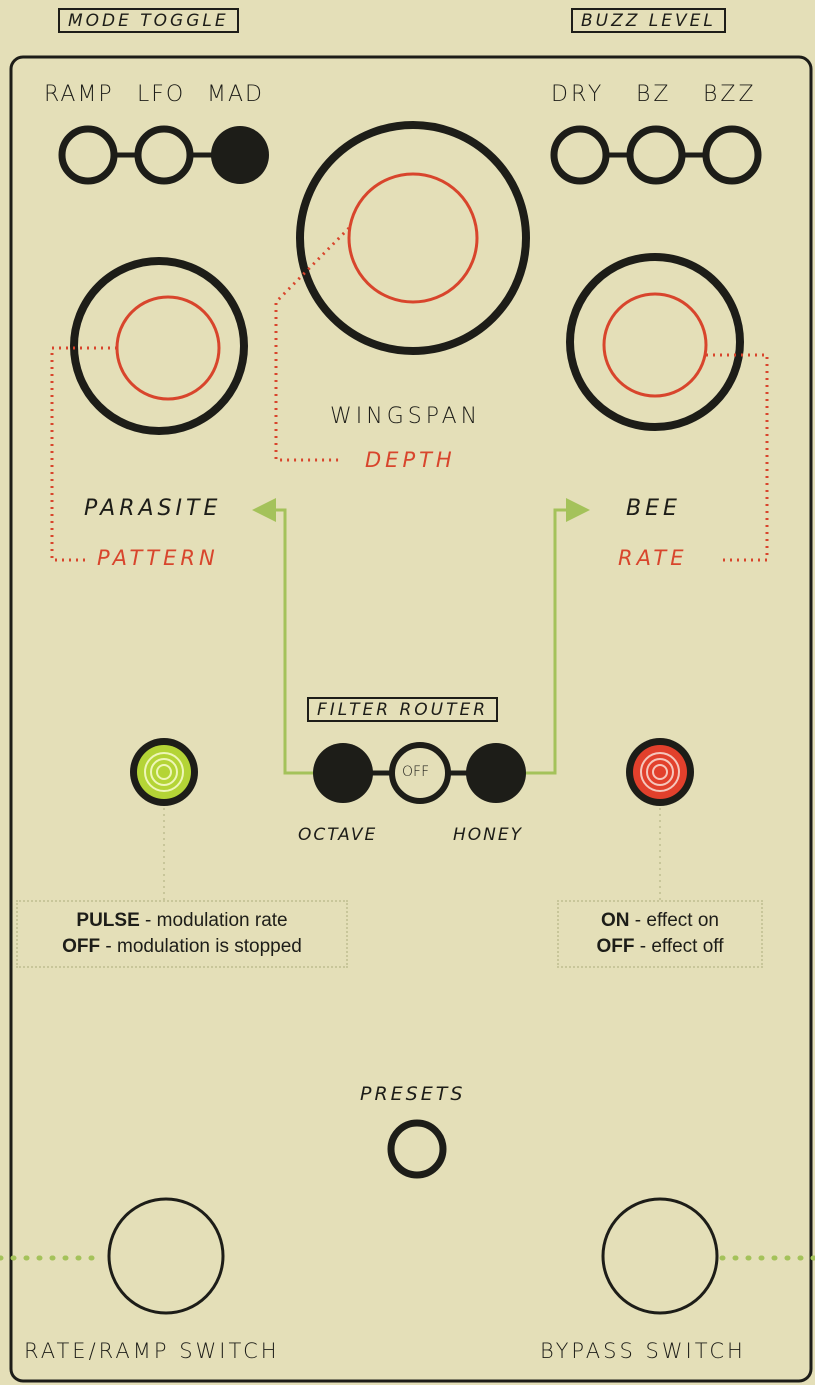 Image resolution: width=815 pixels, height=1385 pixels. Describe the element at coordinates (653, 558) in the screenshot. I see `rate-label: RATE` at that location.